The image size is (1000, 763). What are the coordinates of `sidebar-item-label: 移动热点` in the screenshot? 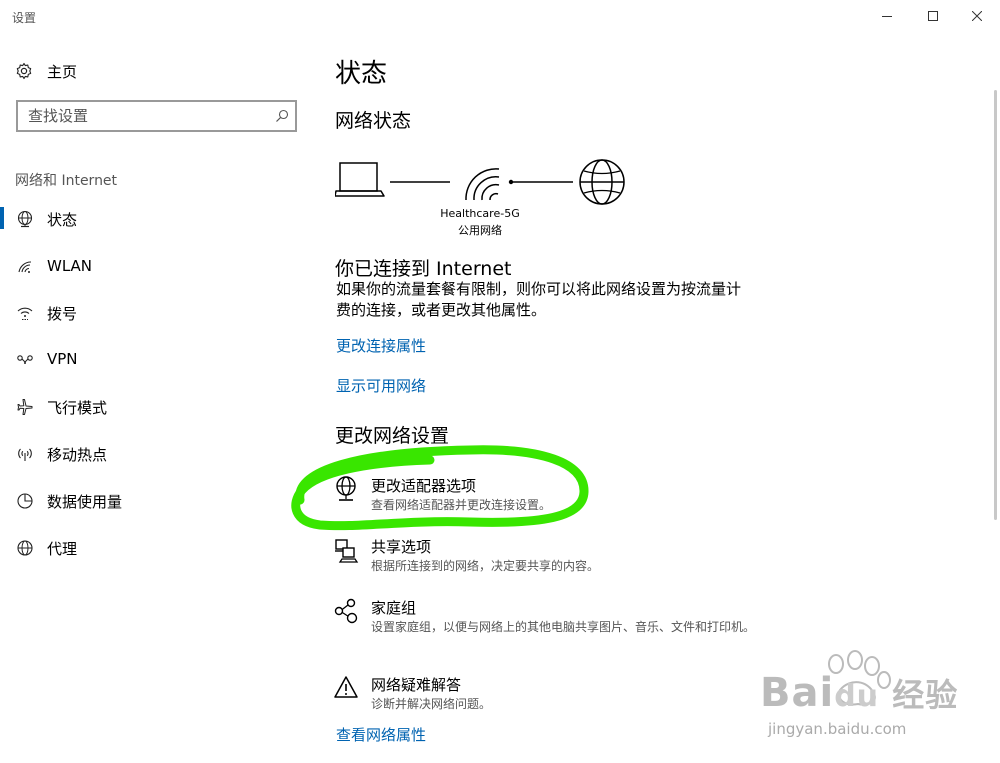 It's located at (77, 455).